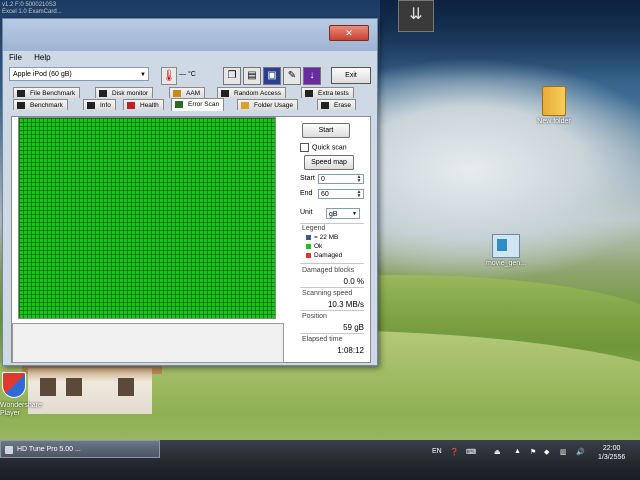 This screenshot has height=480, width=640. Describe the element at coordinates (497, 452) in the screenshot. I see `usb-icon: ⏏` at that location.